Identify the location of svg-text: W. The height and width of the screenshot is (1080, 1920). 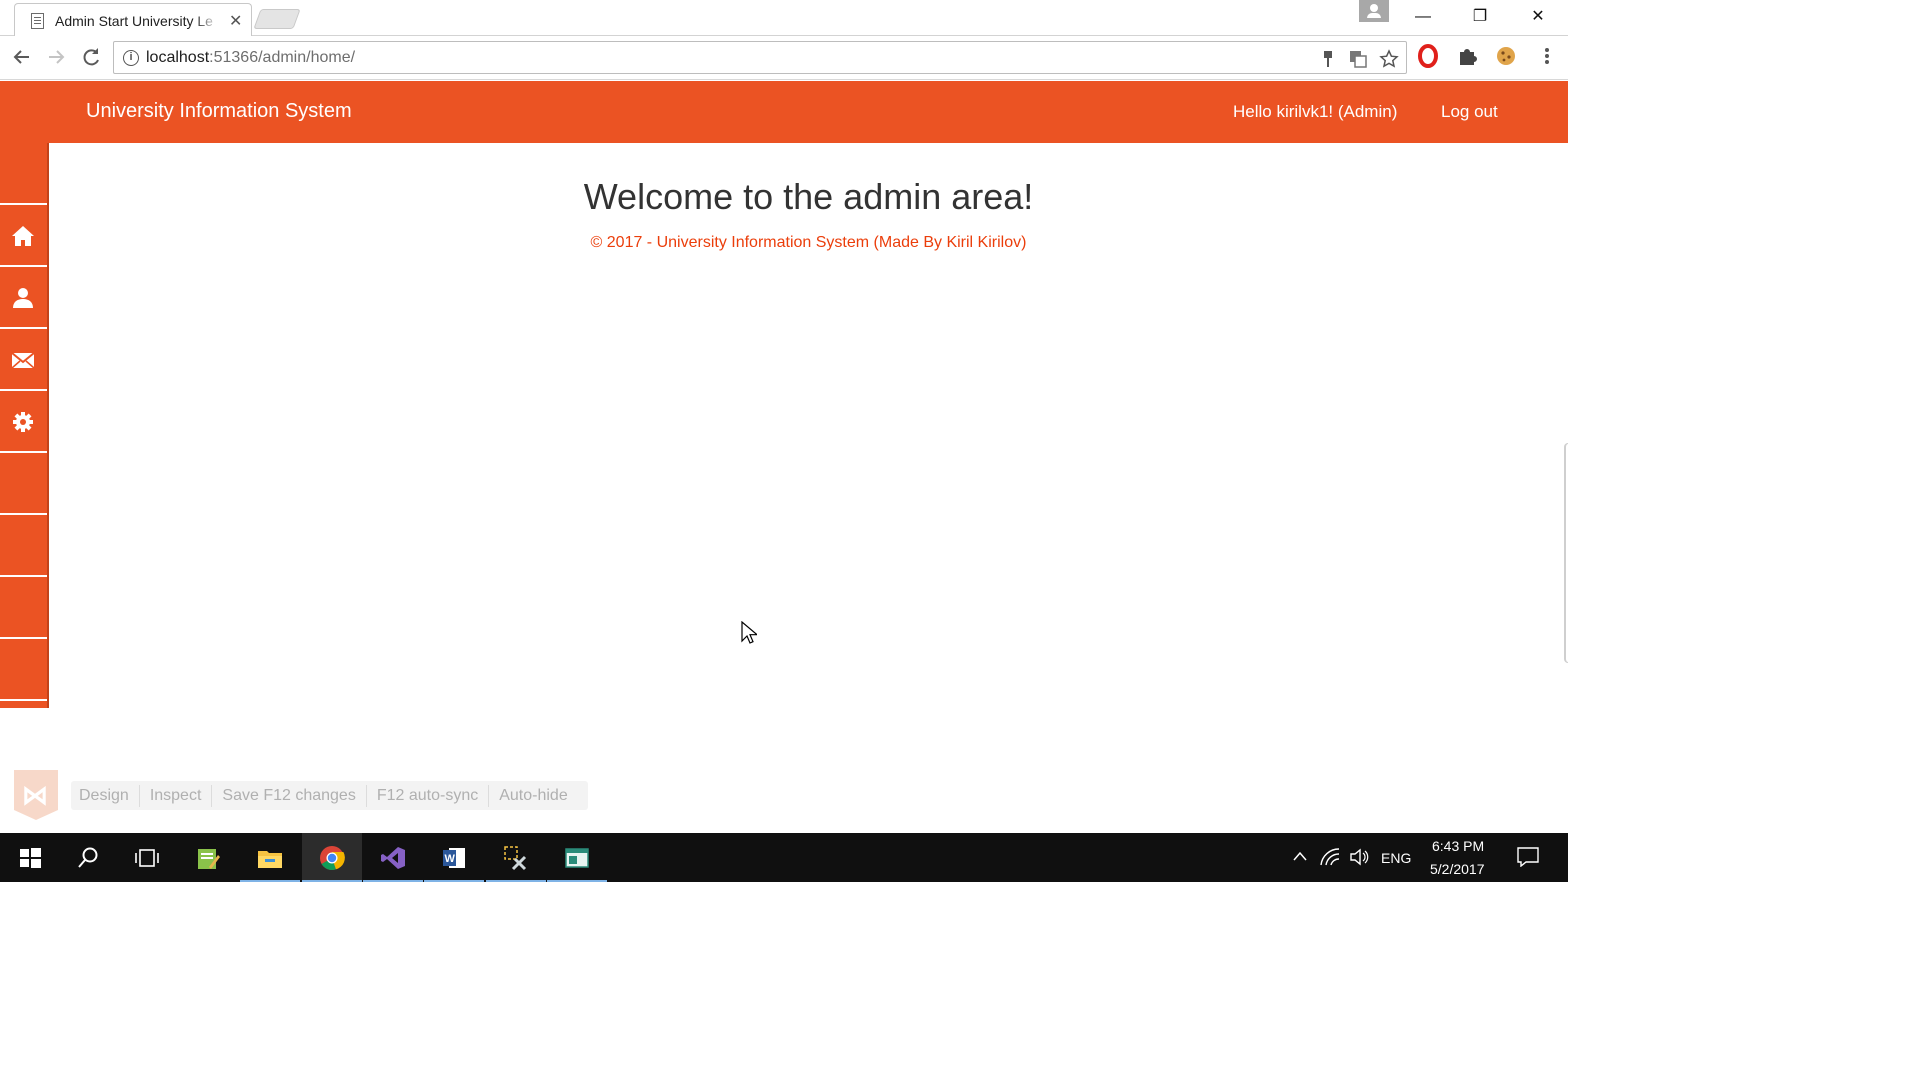
(450, 859).